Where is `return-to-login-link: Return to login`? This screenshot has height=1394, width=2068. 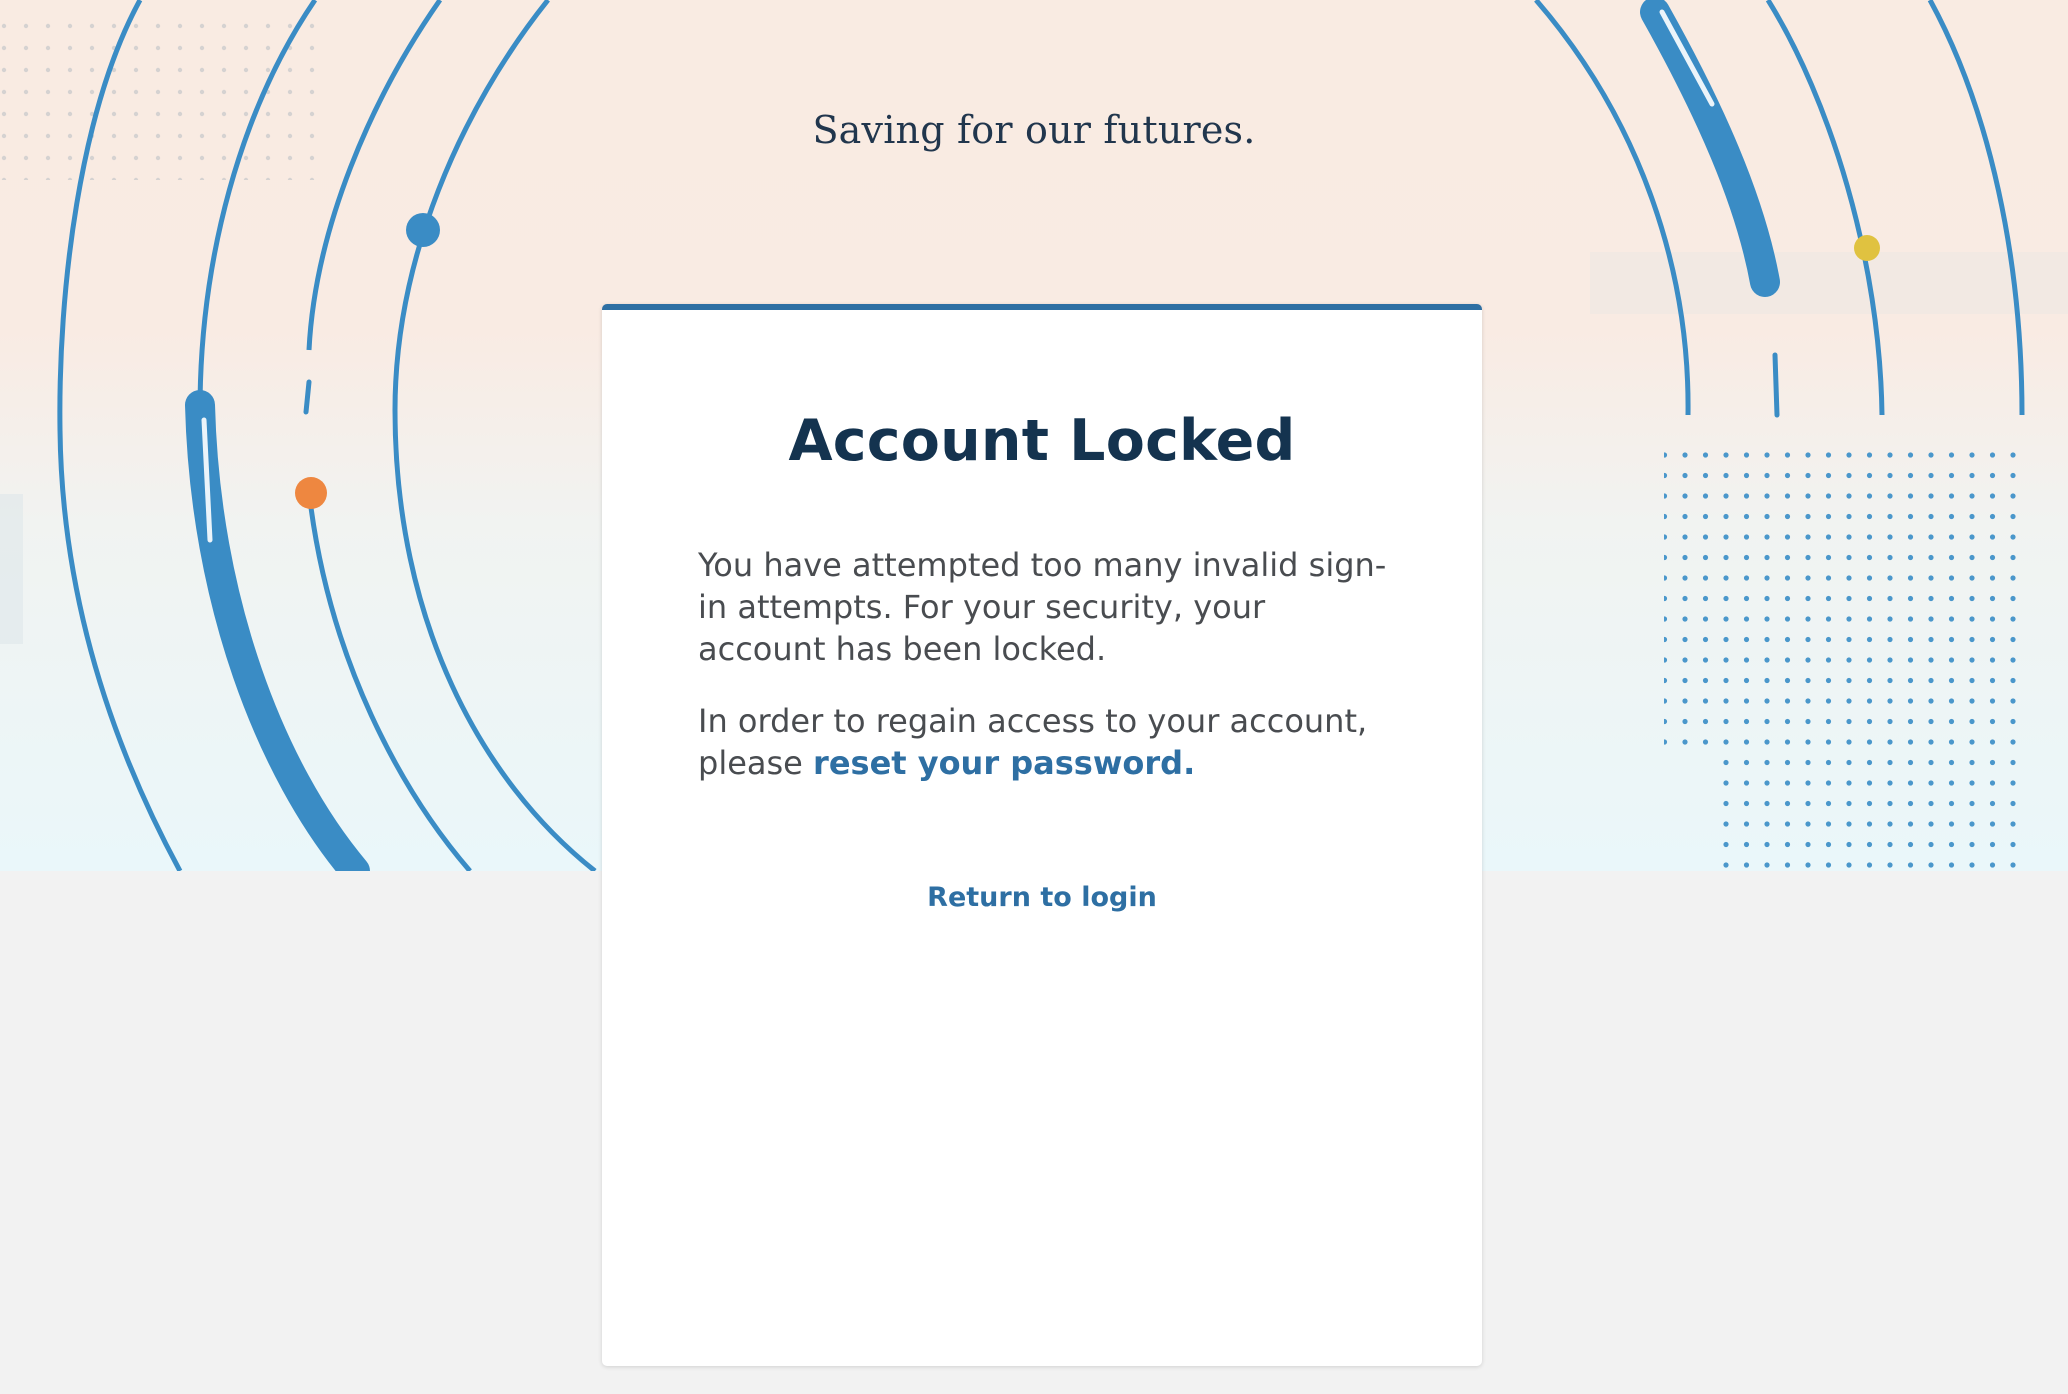 return-to-login-link: Return to login is located at coordinates (1042, 897).